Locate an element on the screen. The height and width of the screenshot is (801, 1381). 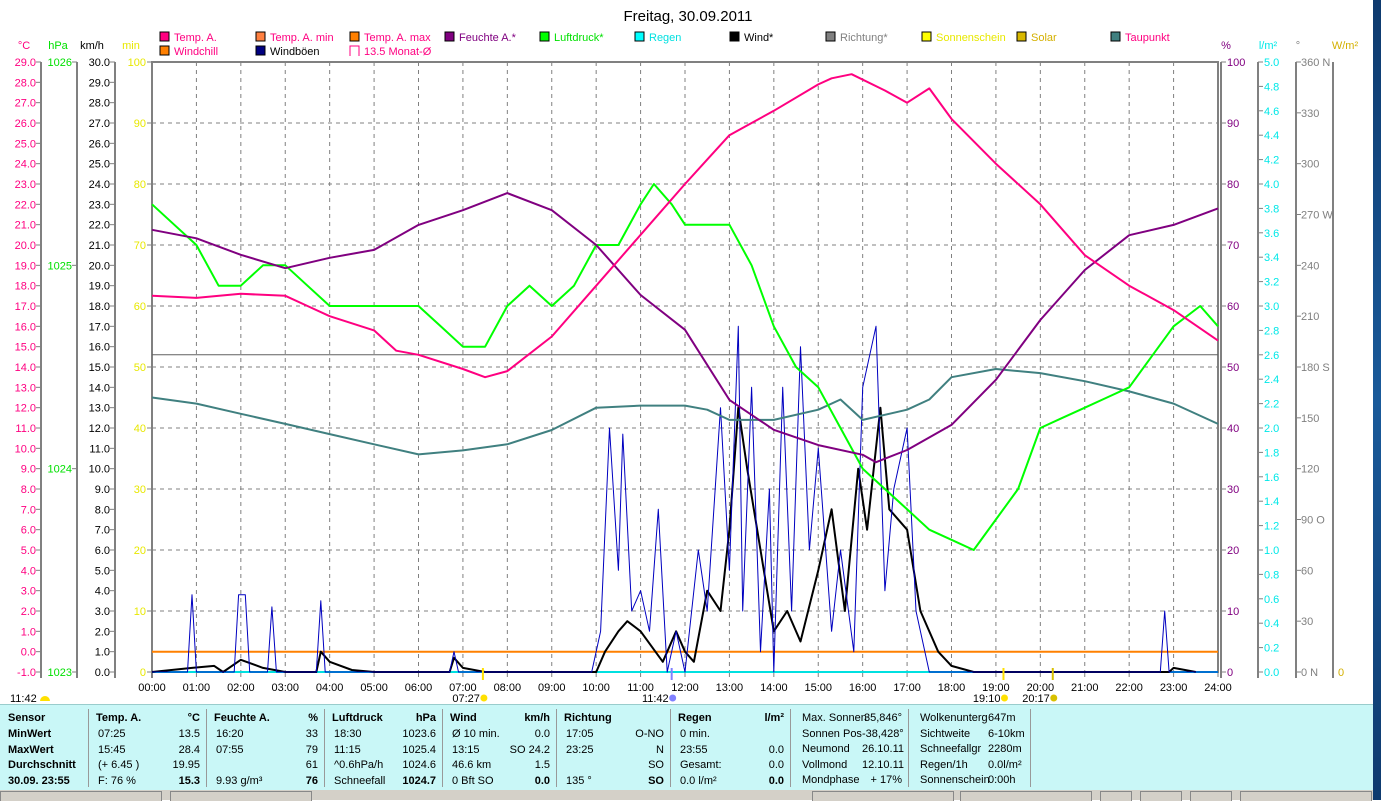
axis-tick-label: 0.0 is located at coordinates (28, 653).